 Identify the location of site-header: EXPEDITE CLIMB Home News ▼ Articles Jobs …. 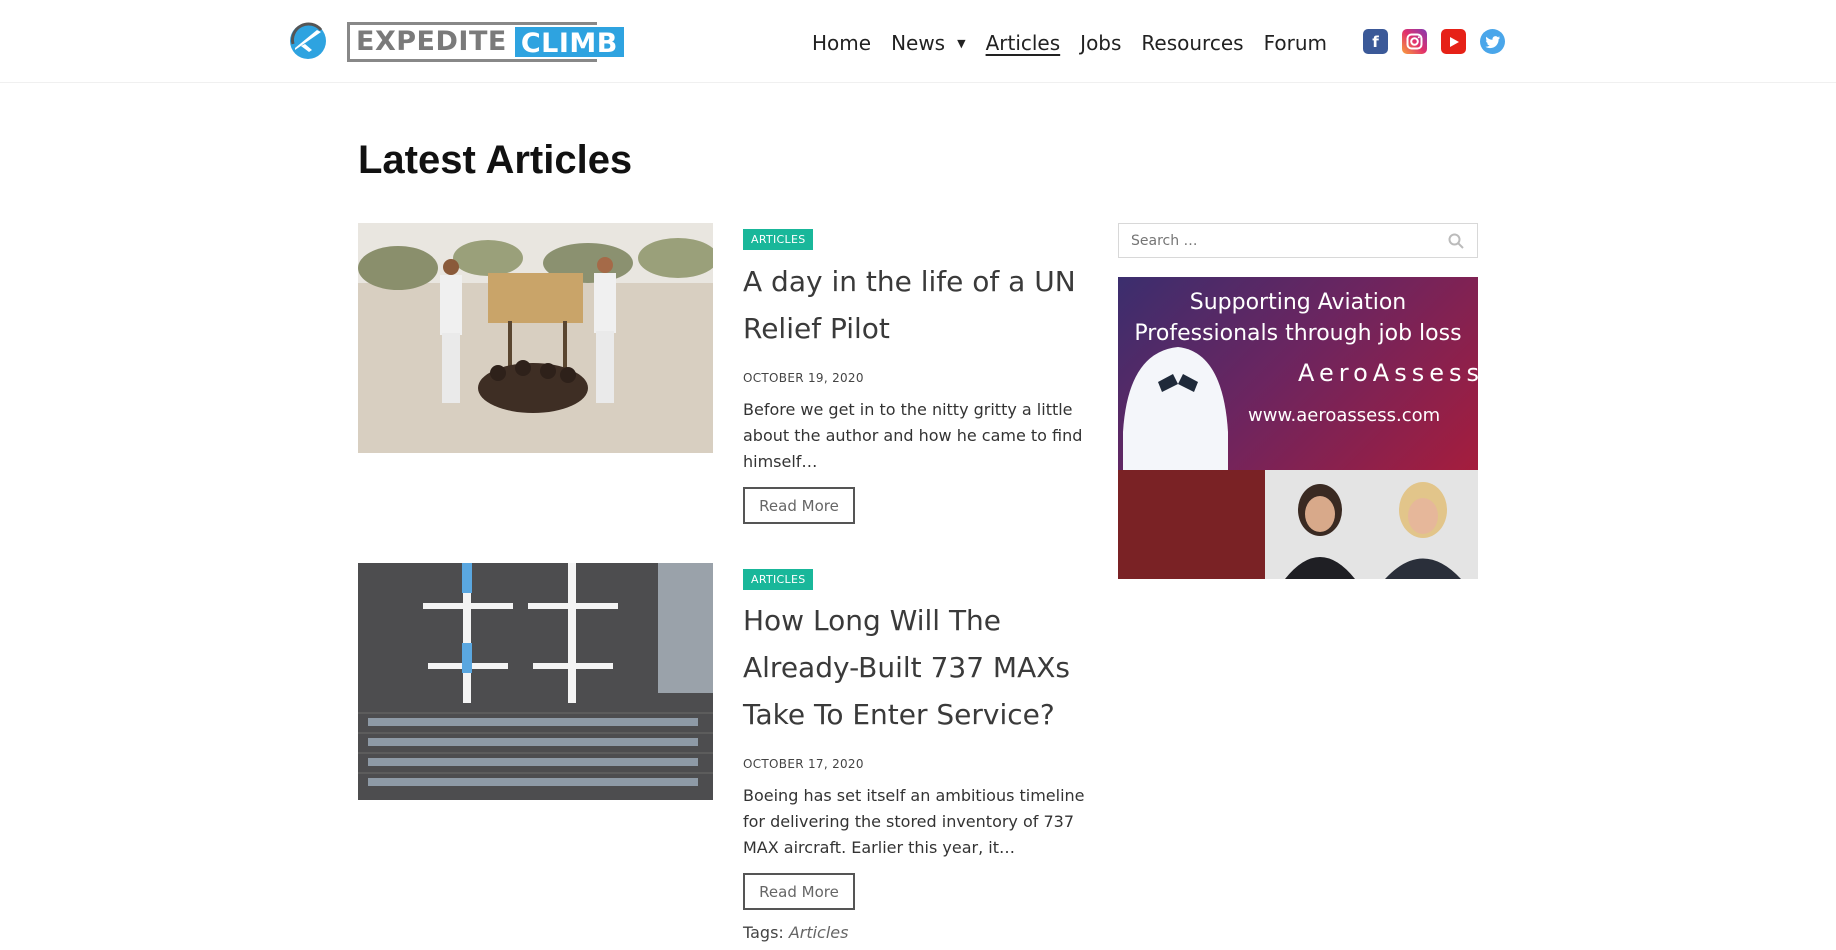
(918, 41).